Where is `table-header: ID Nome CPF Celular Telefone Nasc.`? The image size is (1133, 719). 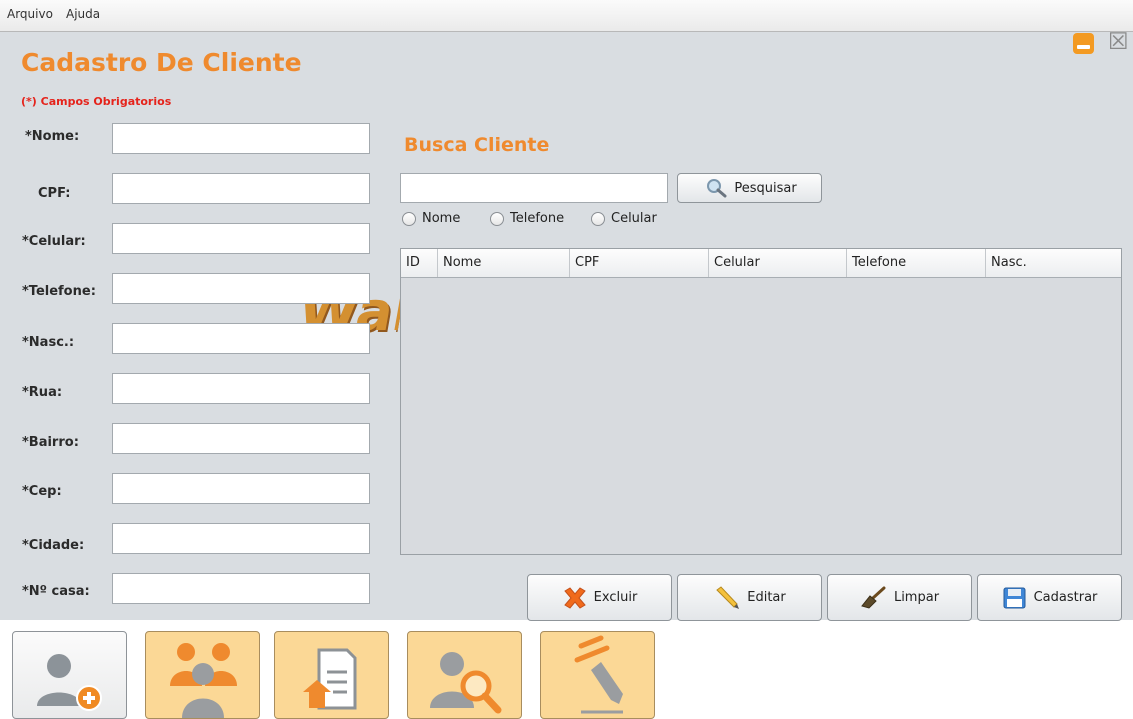
table-header: ID Nome CPF Celular Telefone Nasc. is located at coordinates (761, 263).